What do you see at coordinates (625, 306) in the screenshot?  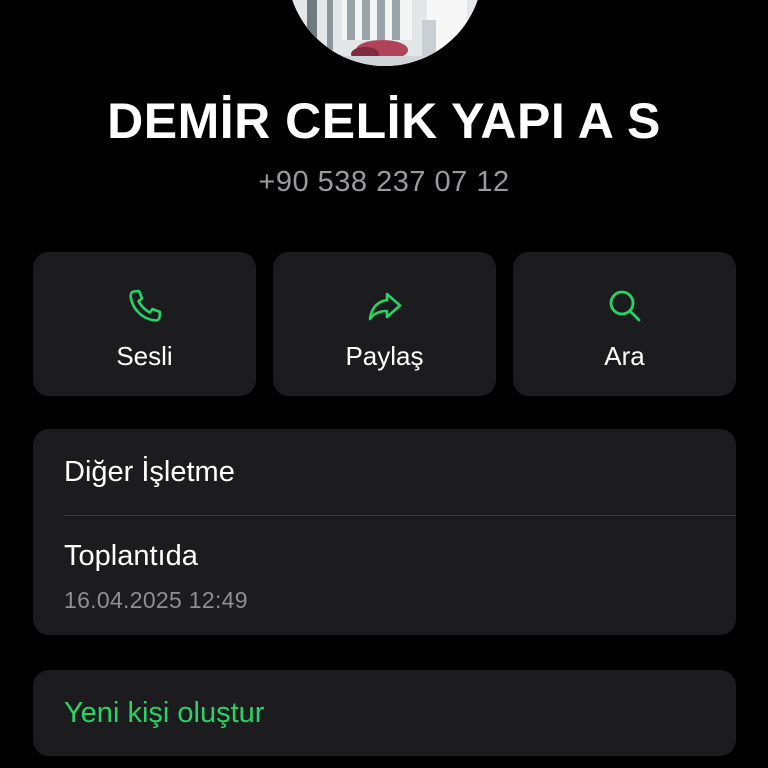 I see `search-icon` at bounding box center [625, 306].